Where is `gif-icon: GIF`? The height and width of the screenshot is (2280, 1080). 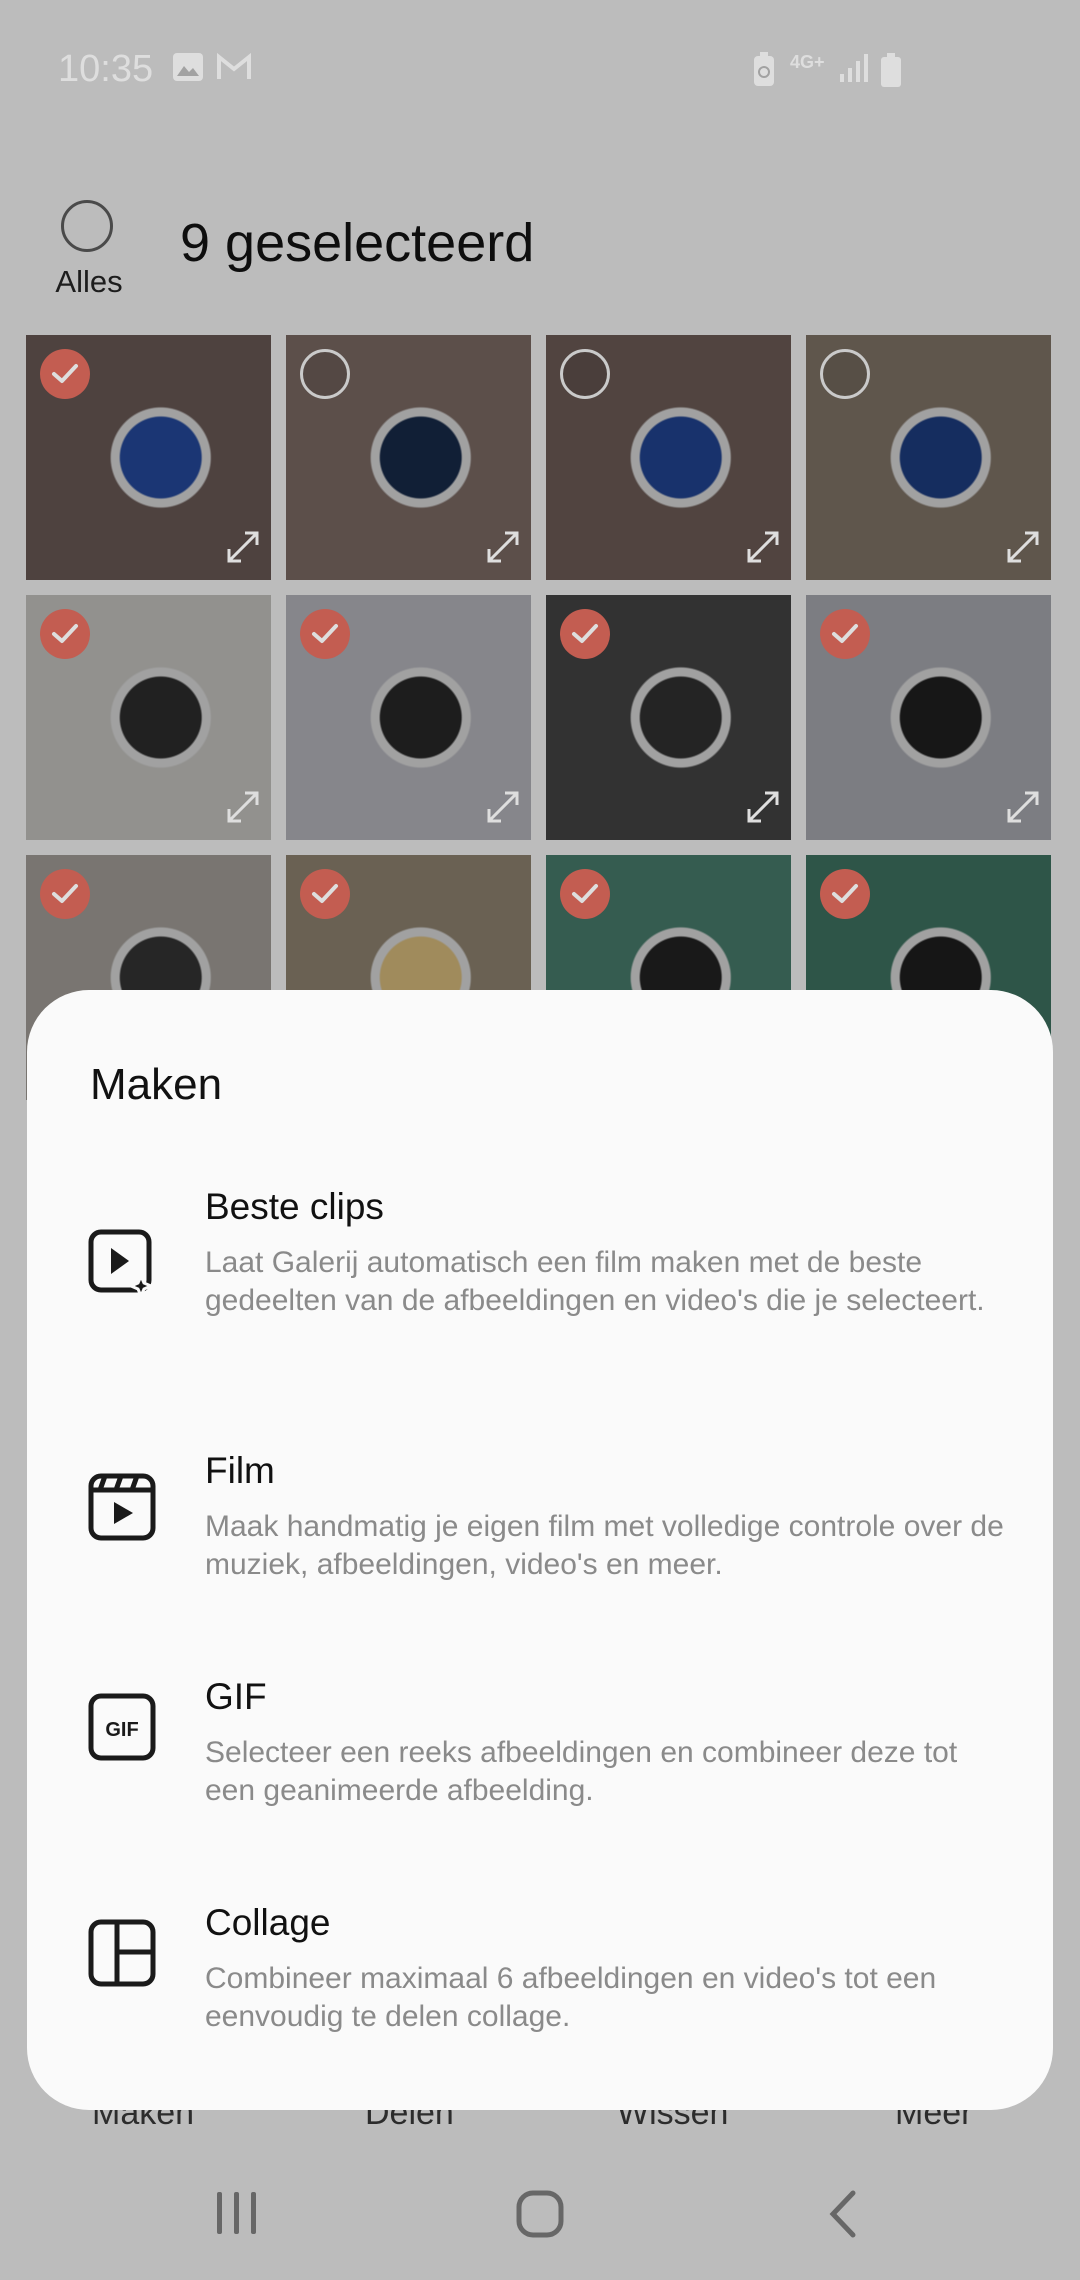 gif-icon: GIF is located at coordinates (122, 1729).